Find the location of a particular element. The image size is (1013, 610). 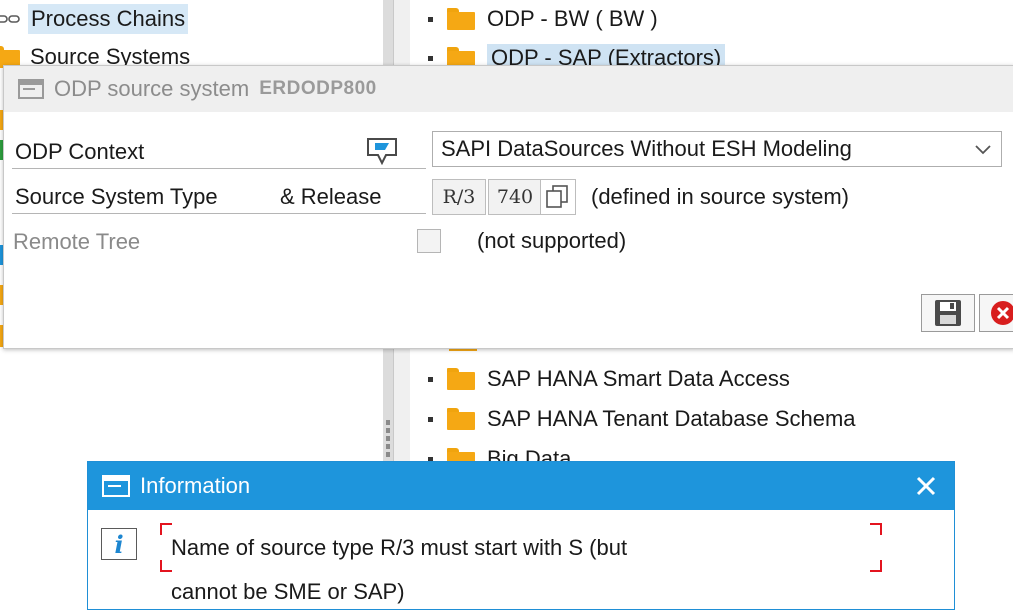

tree-item-label: SAP HANA Tenant Database Schema is located at coordinates (671, 418).